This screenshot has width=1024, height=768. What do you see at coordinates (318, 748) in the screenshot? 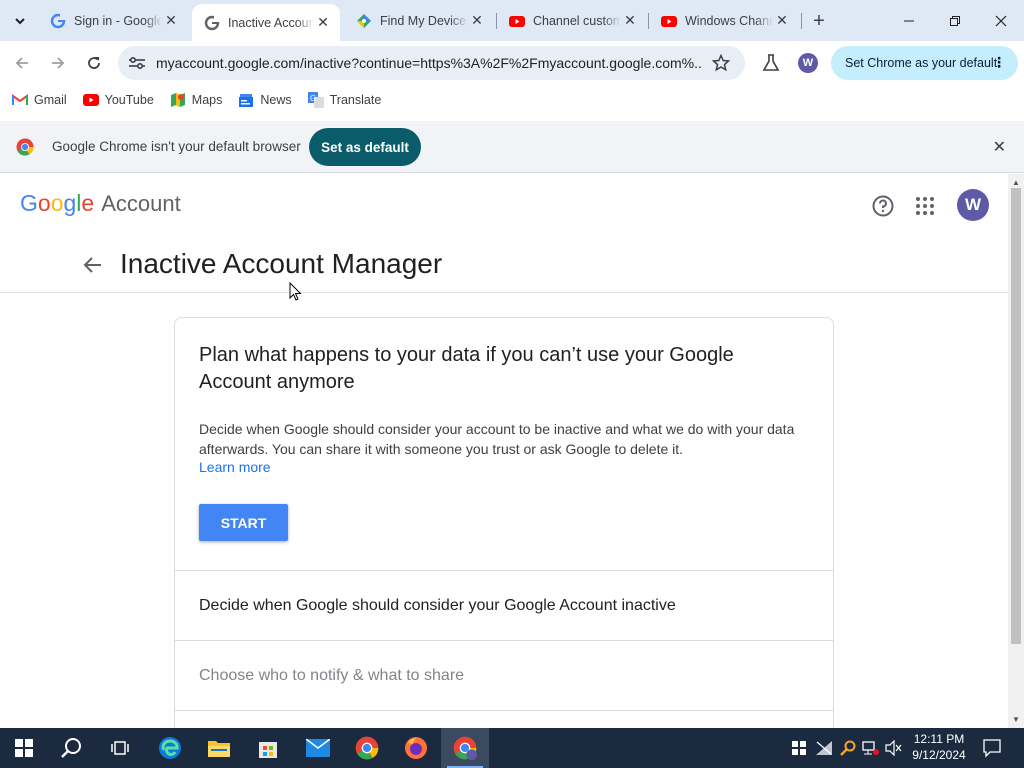
I see `taskbar-mail` at bounding box center [318, 748].